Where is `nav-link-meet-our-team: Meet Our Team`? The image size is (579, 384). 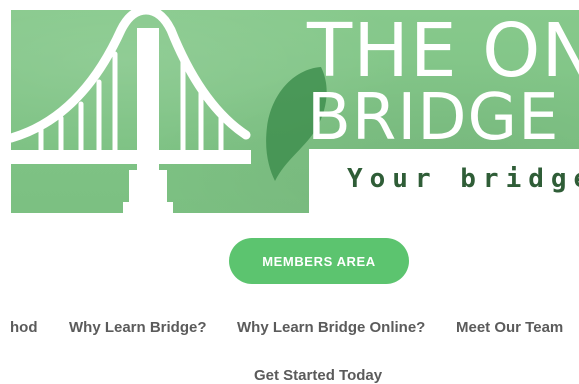 nav-link-meet-our-team: Meet Our Team is located at coordinates (509, 327).